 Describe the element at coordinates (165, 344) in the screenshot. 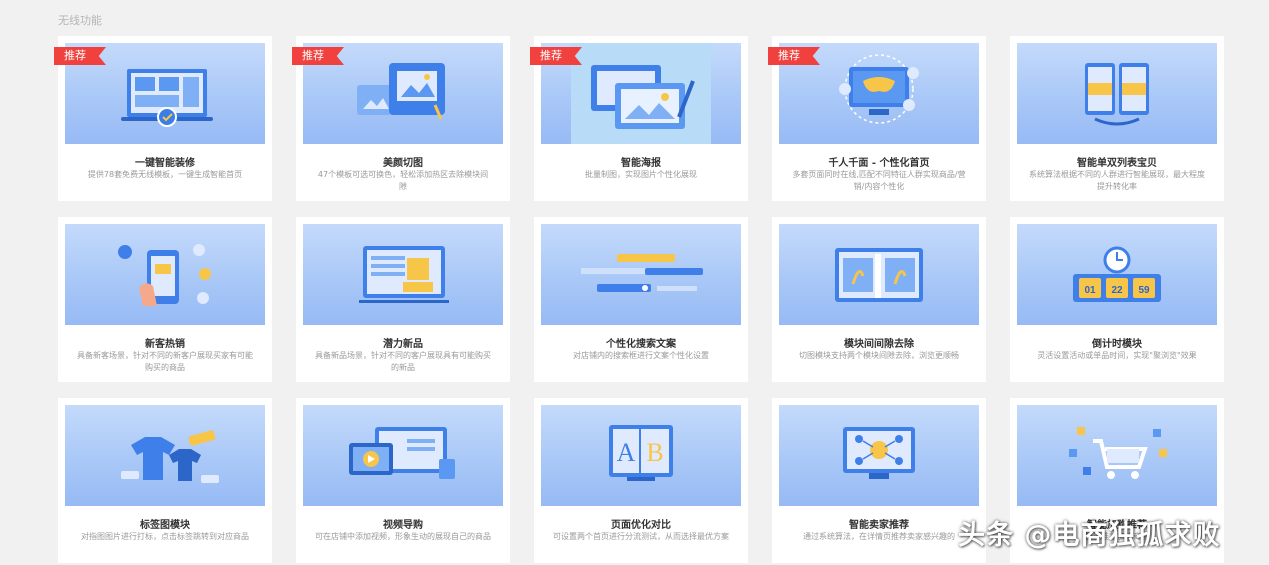

I see `card-title: 新客热销` at that location.